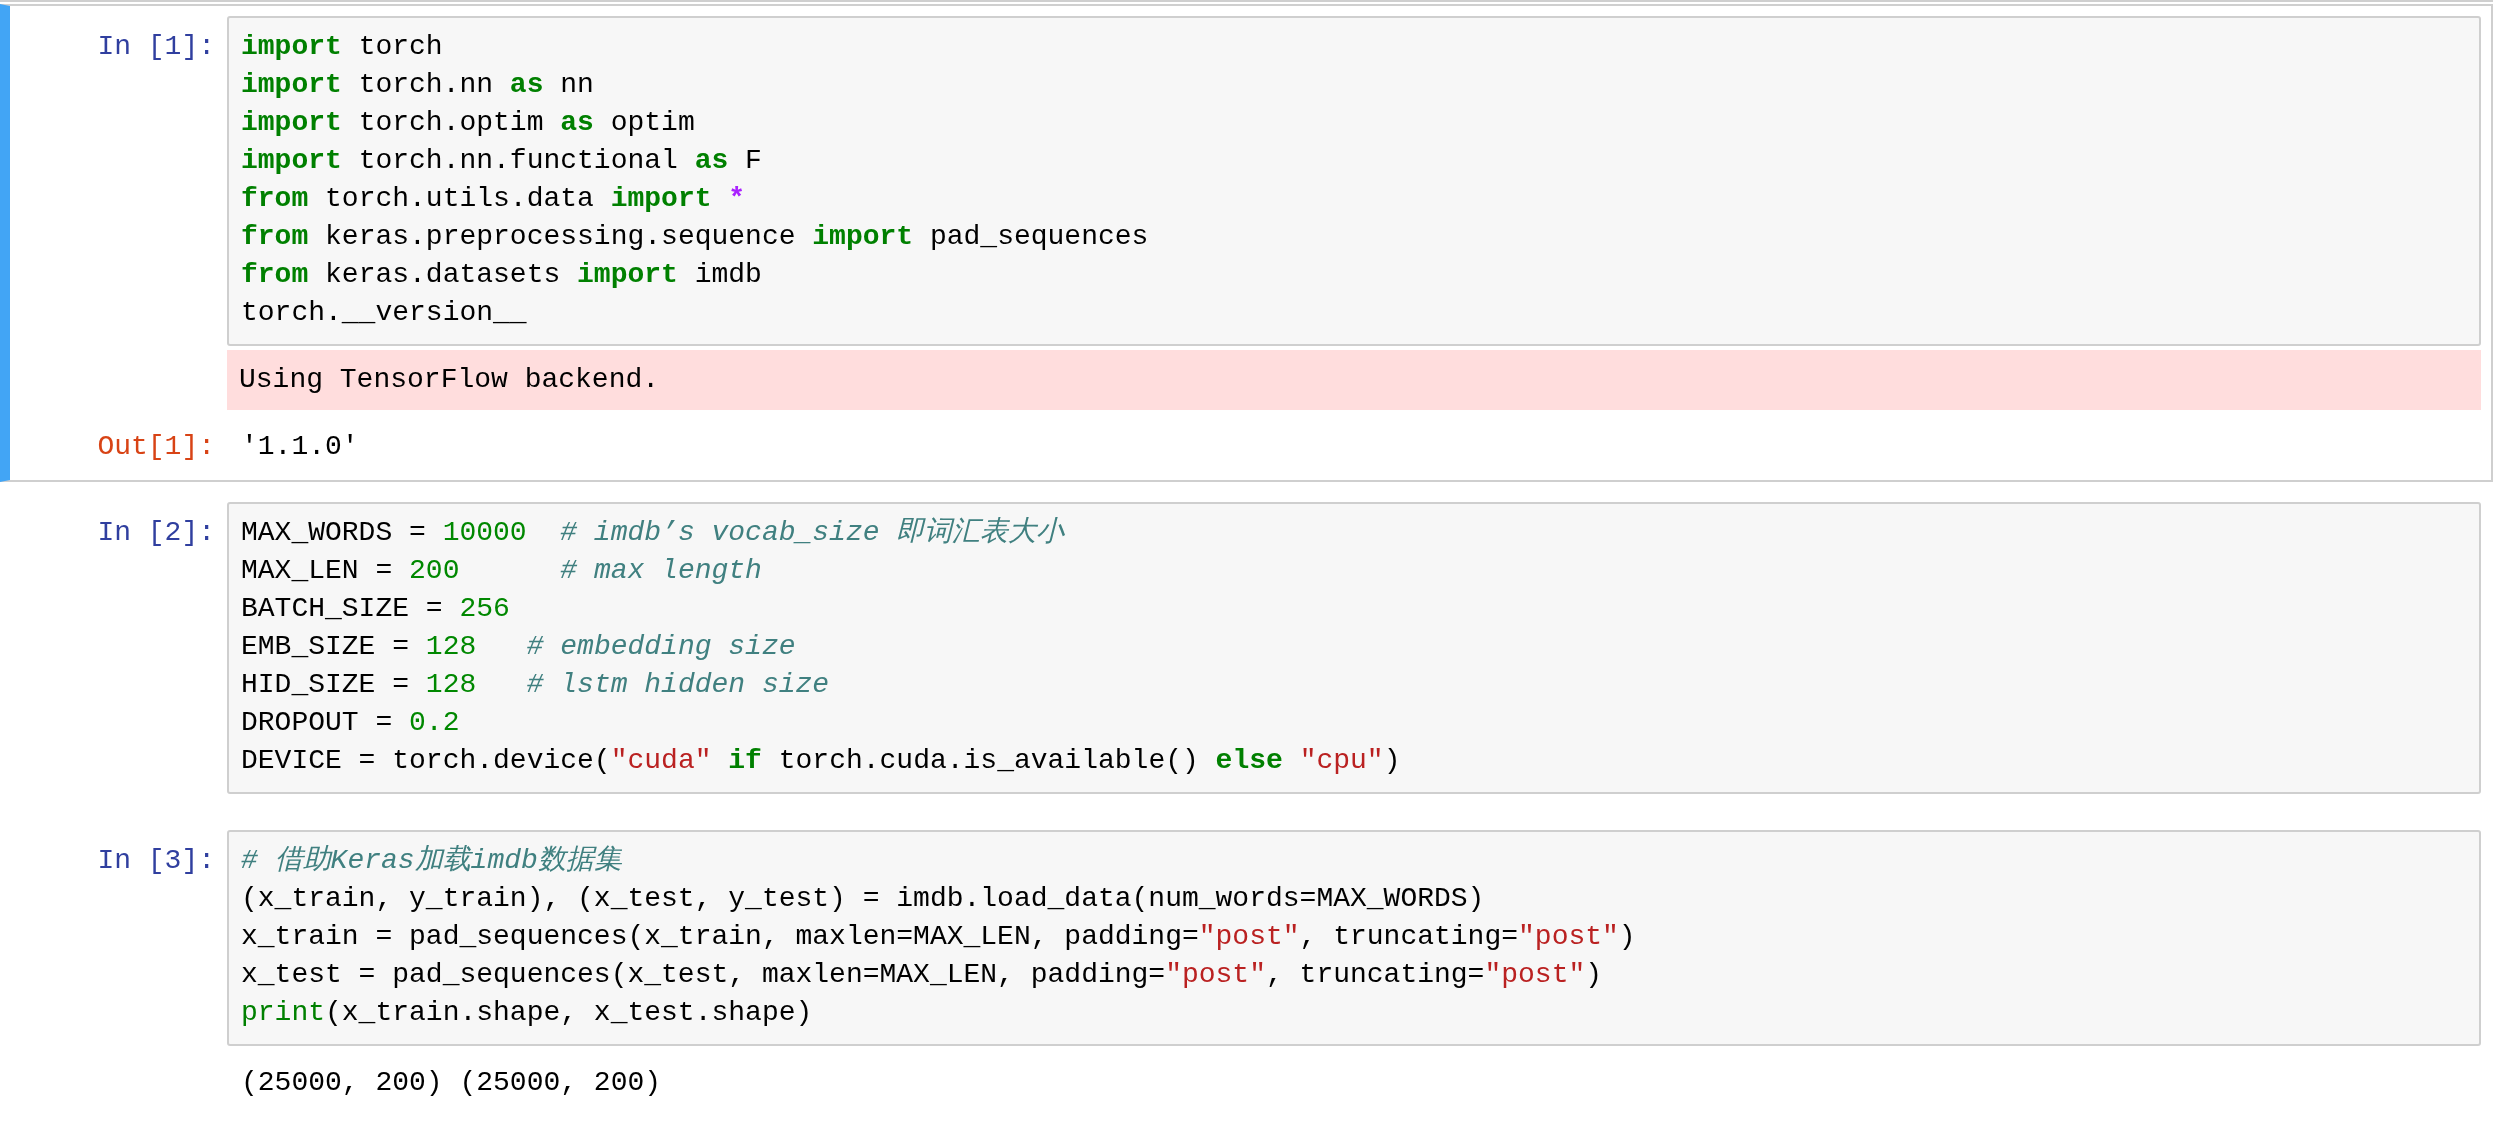 Image resolution: width=2493 pixels, height=1140 pixels. I want to click on input-prompt: In [1]:, so click(156, 47).